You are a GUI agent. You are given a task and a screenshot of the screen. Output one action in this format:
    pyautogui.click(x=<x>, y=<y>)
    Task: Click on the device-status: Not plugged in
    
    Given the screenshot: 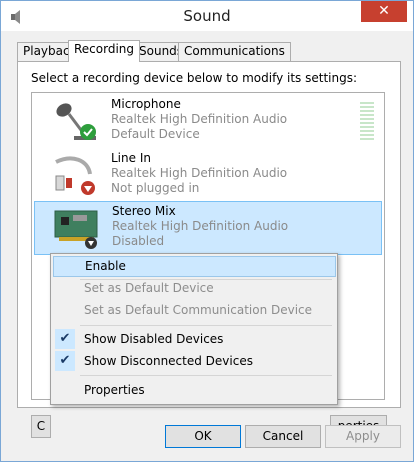 What is the action you would take?
    pyautogui.click(x=155, y=188)
    